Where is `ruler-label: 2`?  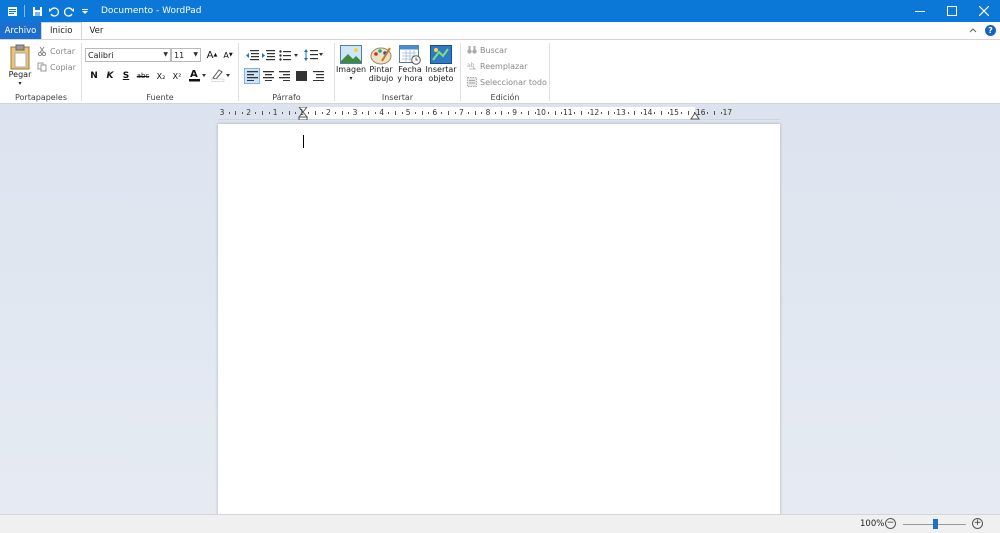
ruler-label: 2 is located at coordinates (328, 112).